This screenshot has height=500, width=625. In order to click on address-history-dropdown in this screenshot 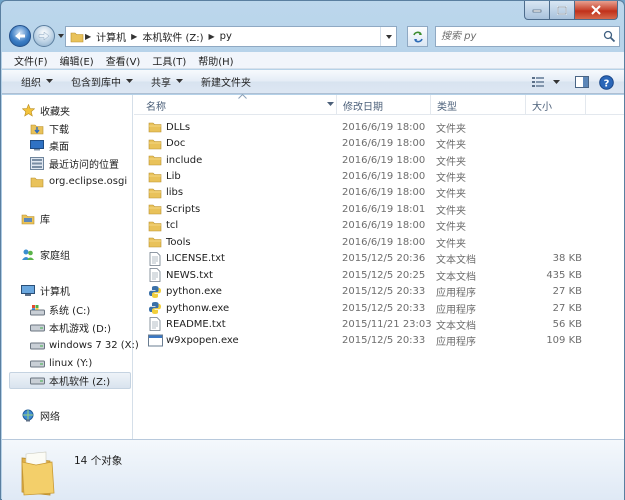, I will do `click(388, 36)`.